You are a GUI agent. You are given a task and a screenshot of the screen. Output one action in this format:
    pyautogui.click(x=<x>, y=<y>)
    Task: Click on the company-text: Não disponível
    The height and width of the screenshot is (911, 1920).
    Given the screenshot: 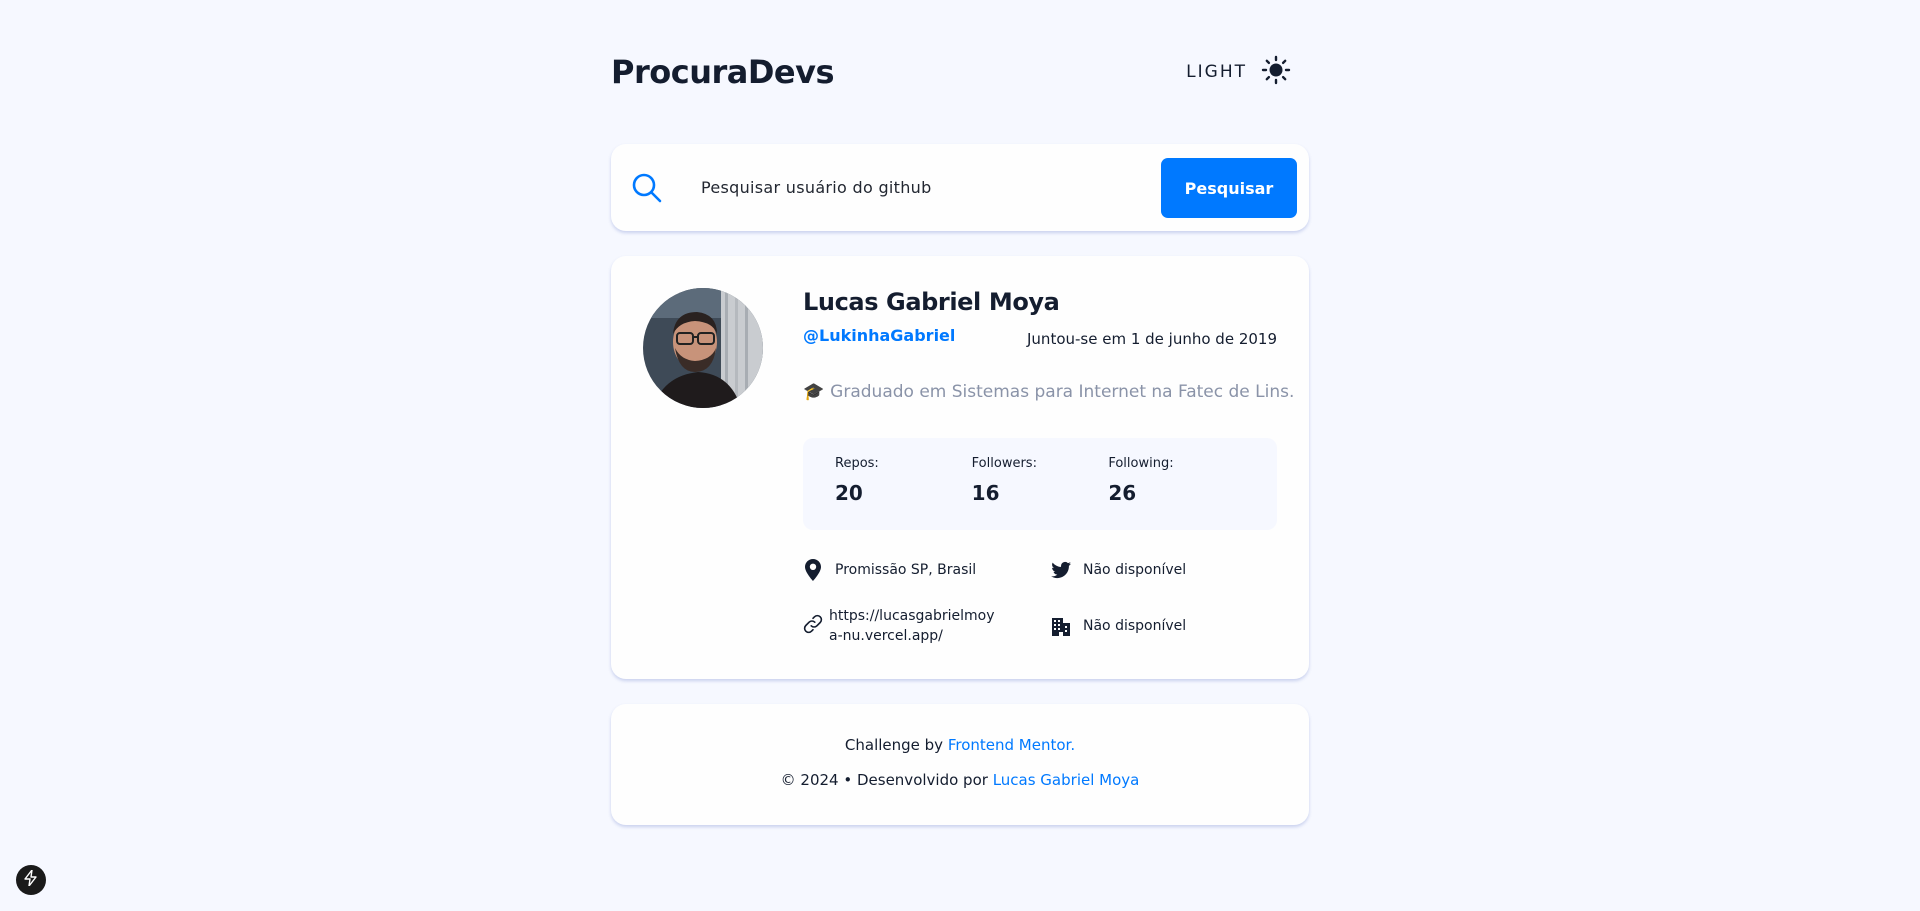 What is the action you would take?
    pyautogui.click(x=1135, y=626)
    